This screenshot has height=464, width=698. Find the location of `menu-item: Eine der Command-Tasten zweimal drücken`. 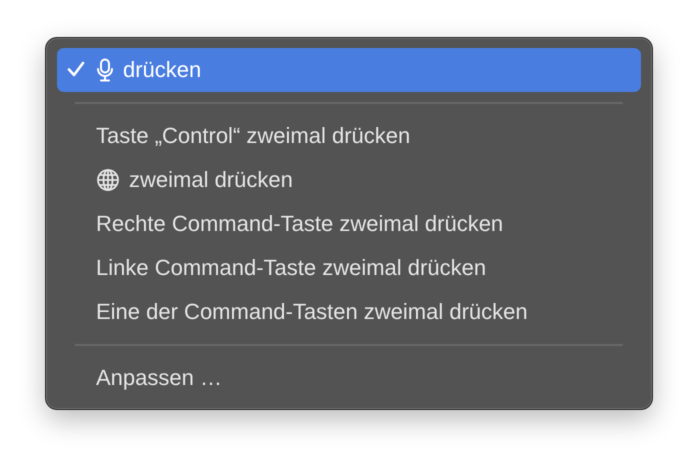

menu-item: Eine der Command-Tasten zweimal drücken is located at coordinates (349, 312).